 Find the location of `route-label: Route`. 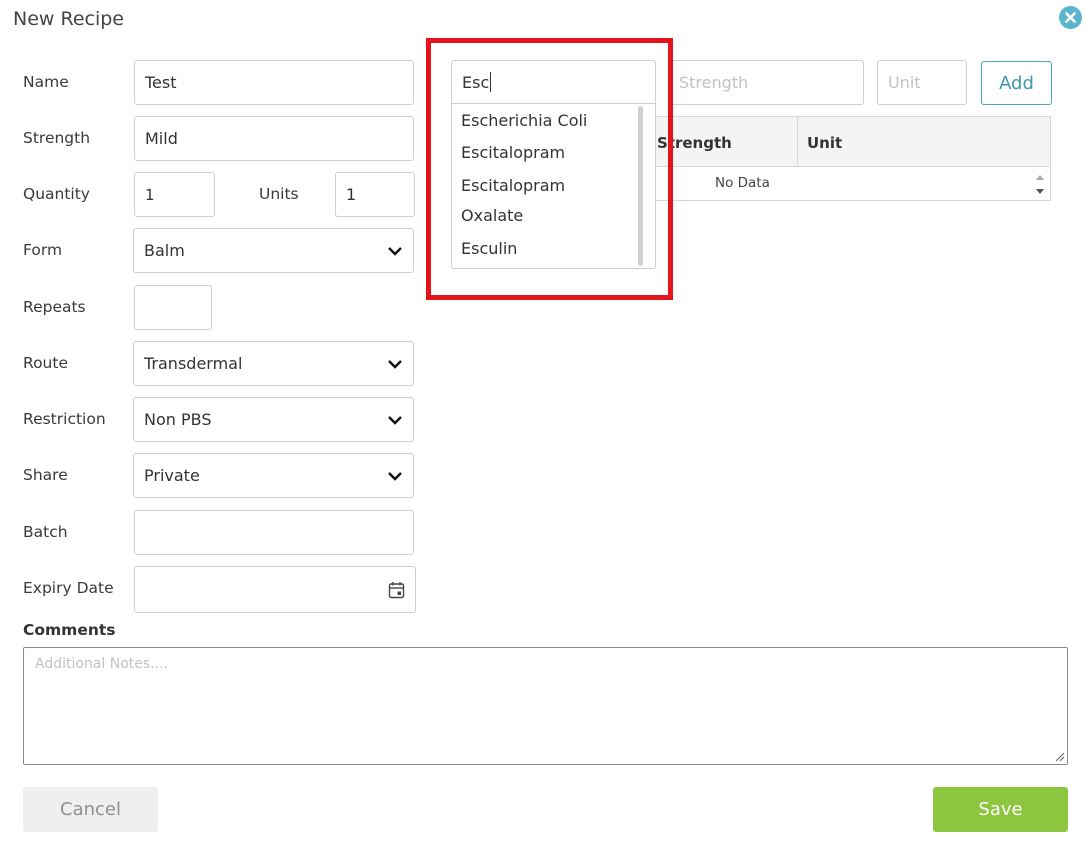

route-label: Route is located at coordinates (45, 363).